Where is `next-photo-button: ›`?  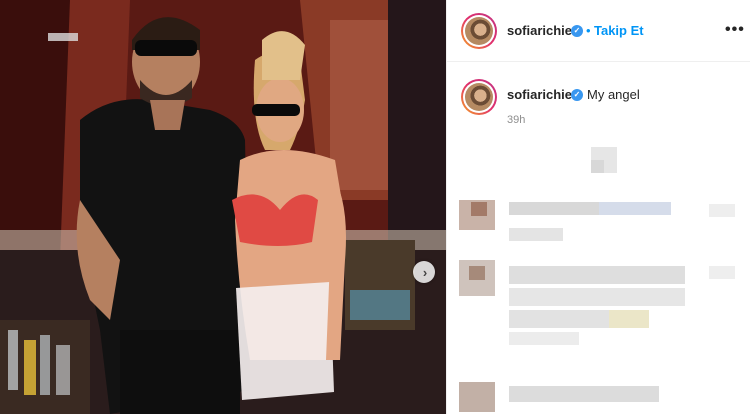
next-photo-button: › is located at coordinates (424, 272).